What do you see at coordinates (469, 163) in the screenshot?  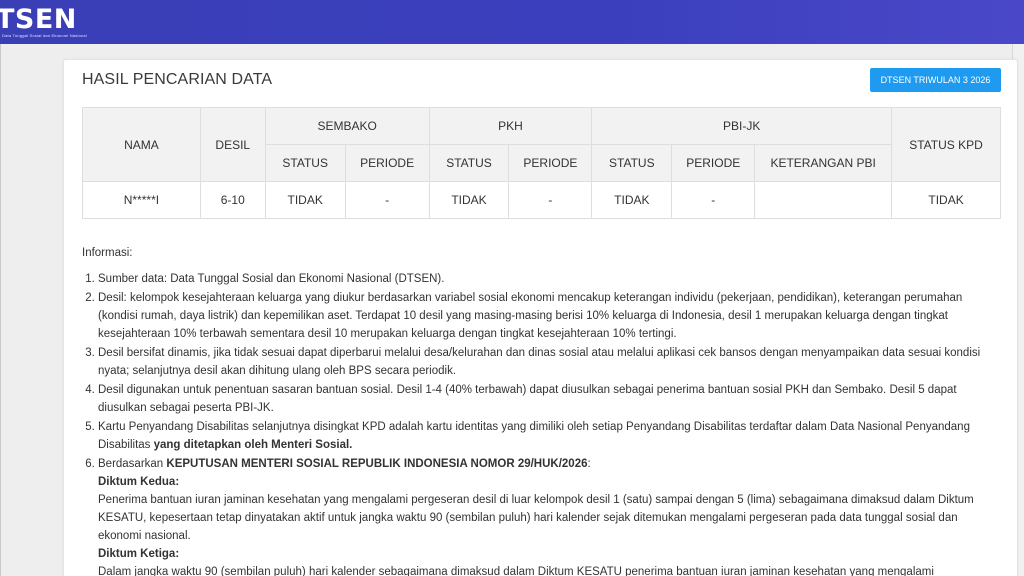 I see `col-pkh-status: STATUS` at bounding box center [469, 163].